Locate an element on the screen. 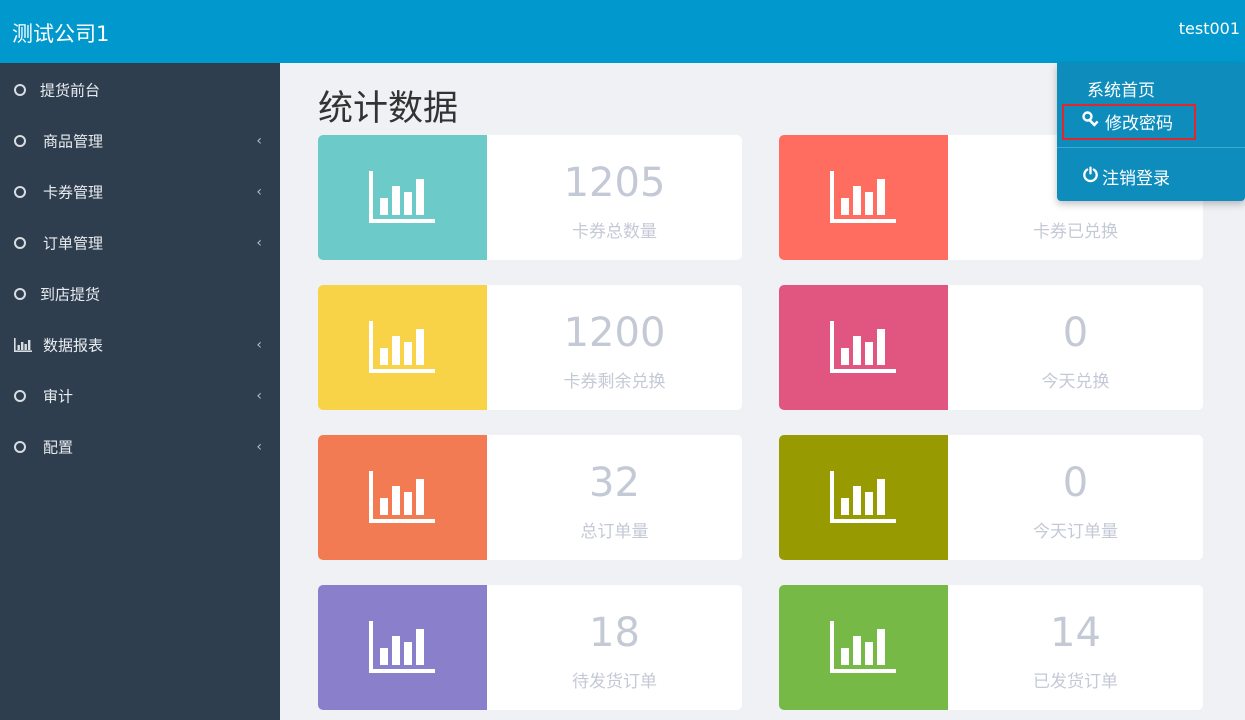  menu-item-label: 修改密码 is located at coordinates (1139, 124).